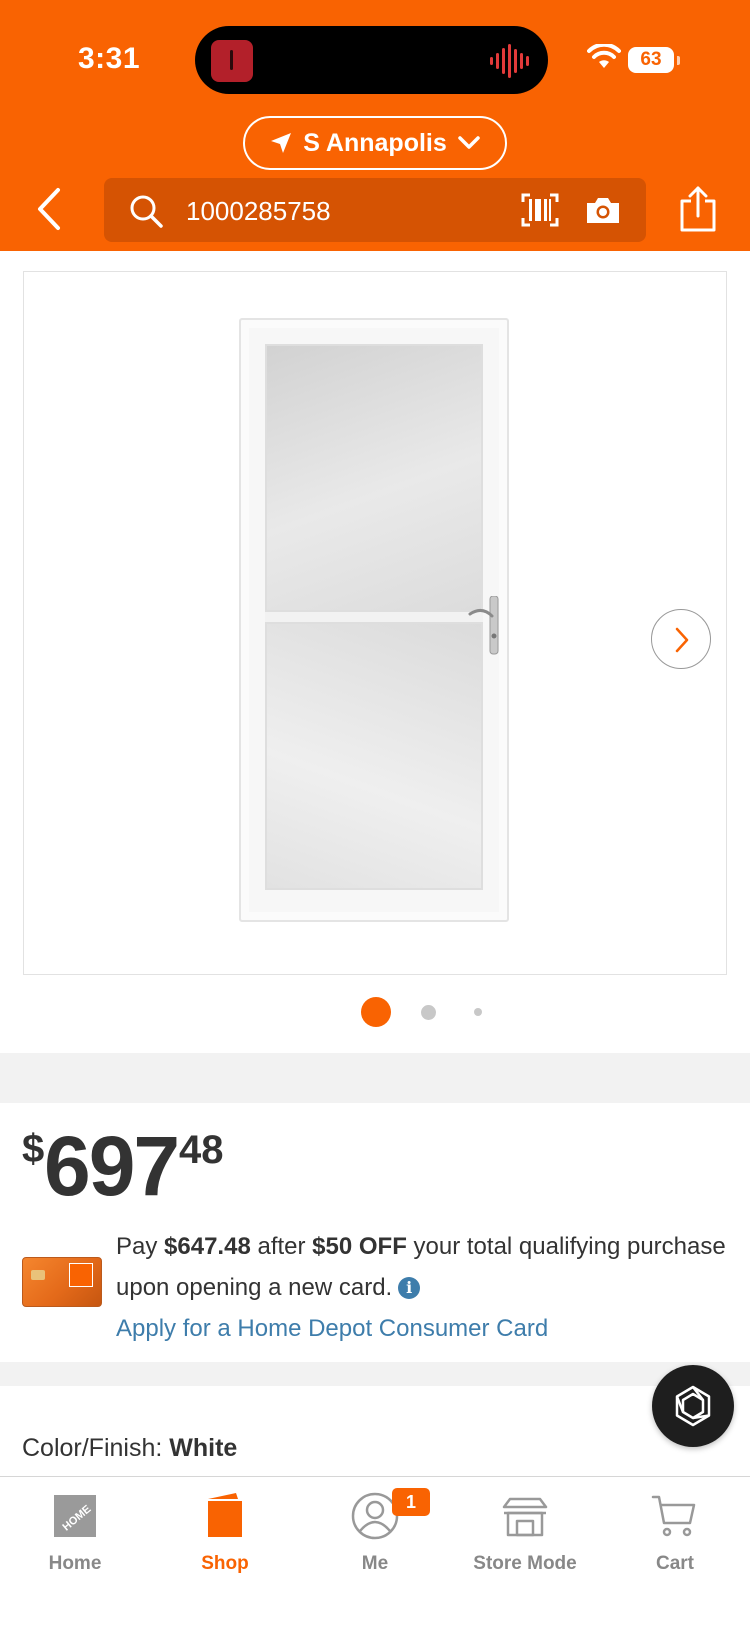 The width and height of the screenshot is (750, 1631). I want to click on barcode-scanner-icon, so click(540, 210).